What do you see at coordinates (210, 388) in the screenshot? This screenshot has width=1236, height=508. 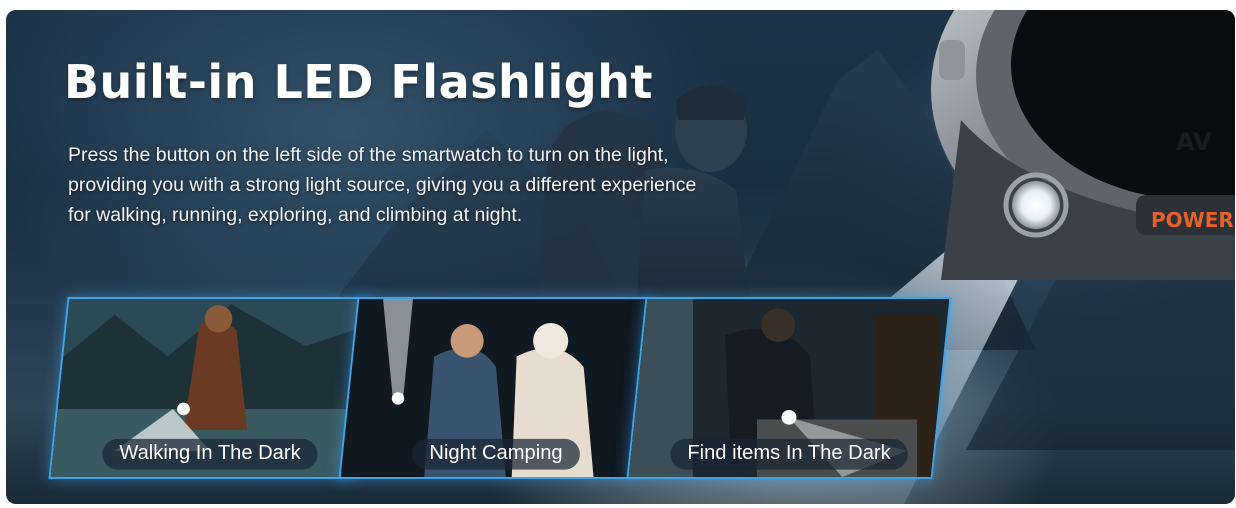 I see `scene-card-walking: Walking In The Dark` at bounding box center [210, 388].